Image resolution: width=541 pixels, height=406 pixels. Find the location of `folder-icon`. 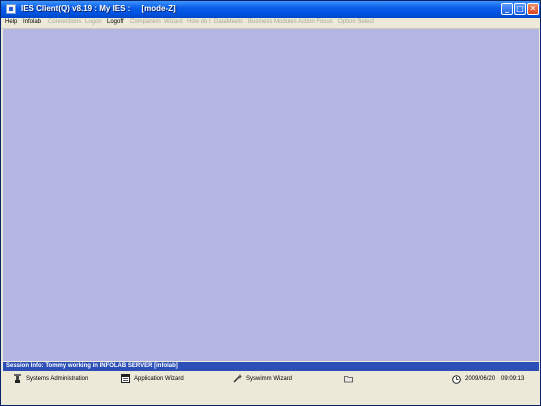

folder-icon is located at coordinates (348, 379).